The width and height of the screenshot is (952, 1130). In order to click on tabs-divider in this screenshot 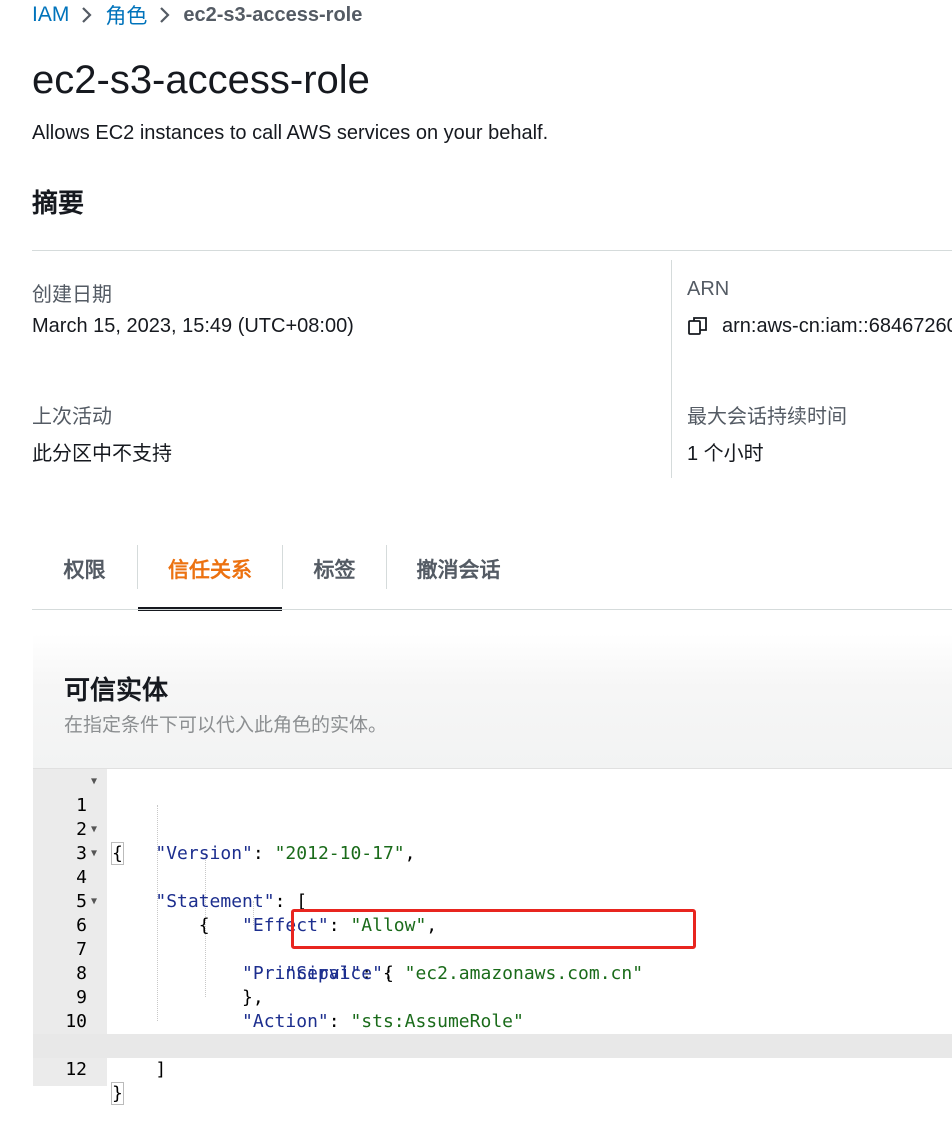, I will do `click(492, 609)`.